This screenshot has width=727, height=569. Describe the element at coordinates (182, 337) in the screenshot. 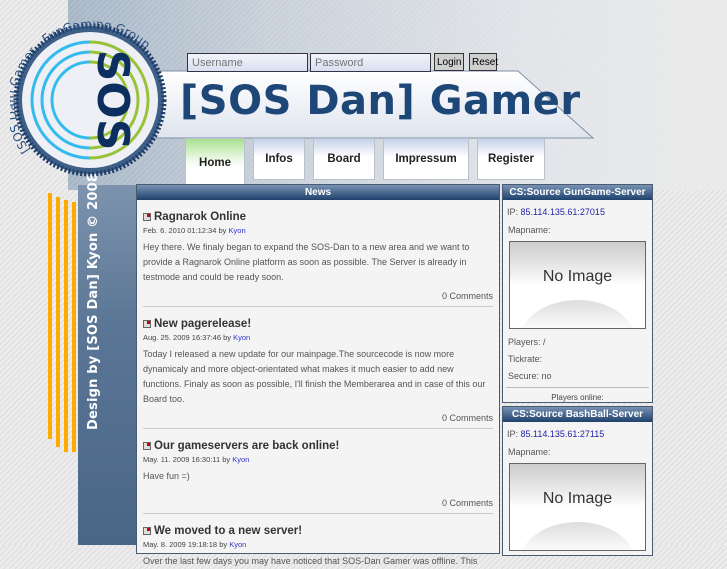

I see `news-date: Aug. 25. 2009 16:37:46` at that location.